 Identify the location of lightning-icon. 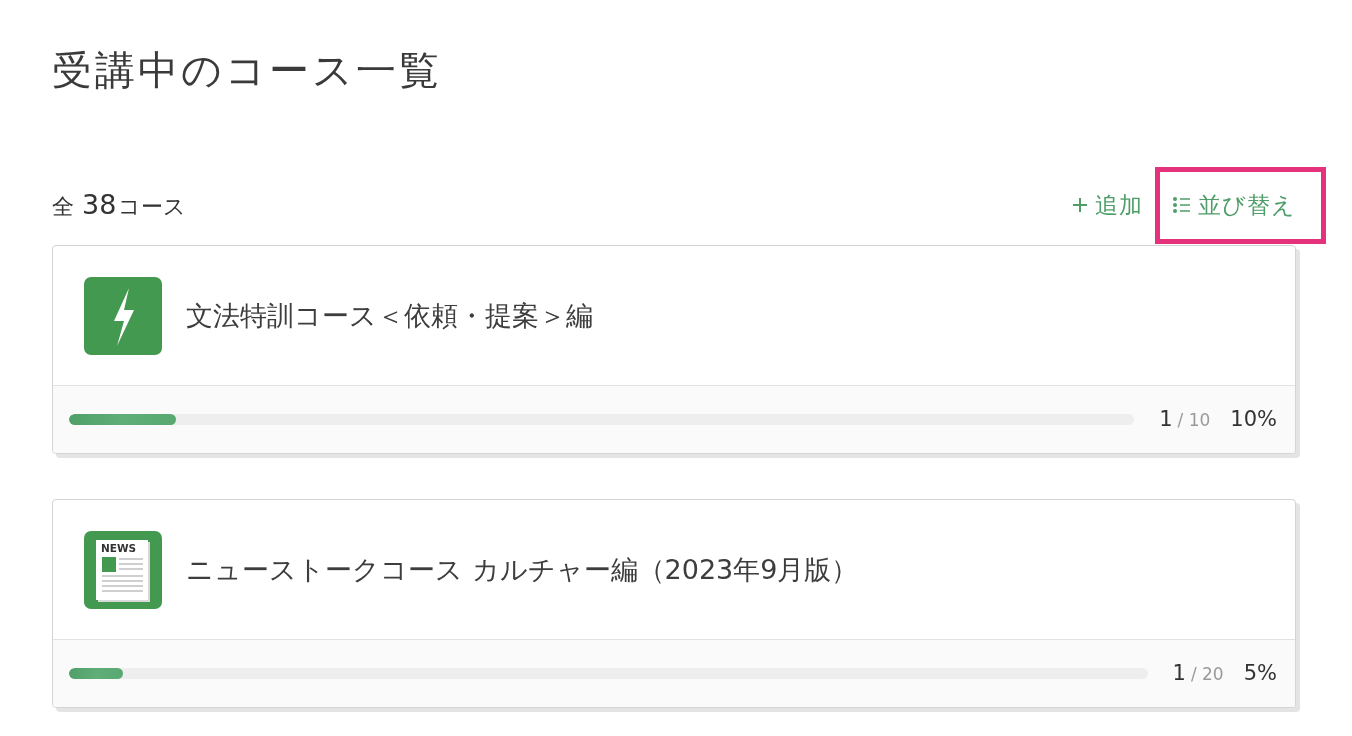
(123, 316).